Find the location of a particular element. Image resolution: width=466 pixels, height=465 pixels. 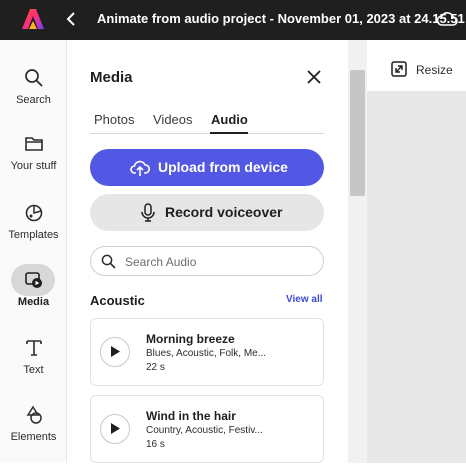

rail-item-label: Text is located at coordinates (33, 370).